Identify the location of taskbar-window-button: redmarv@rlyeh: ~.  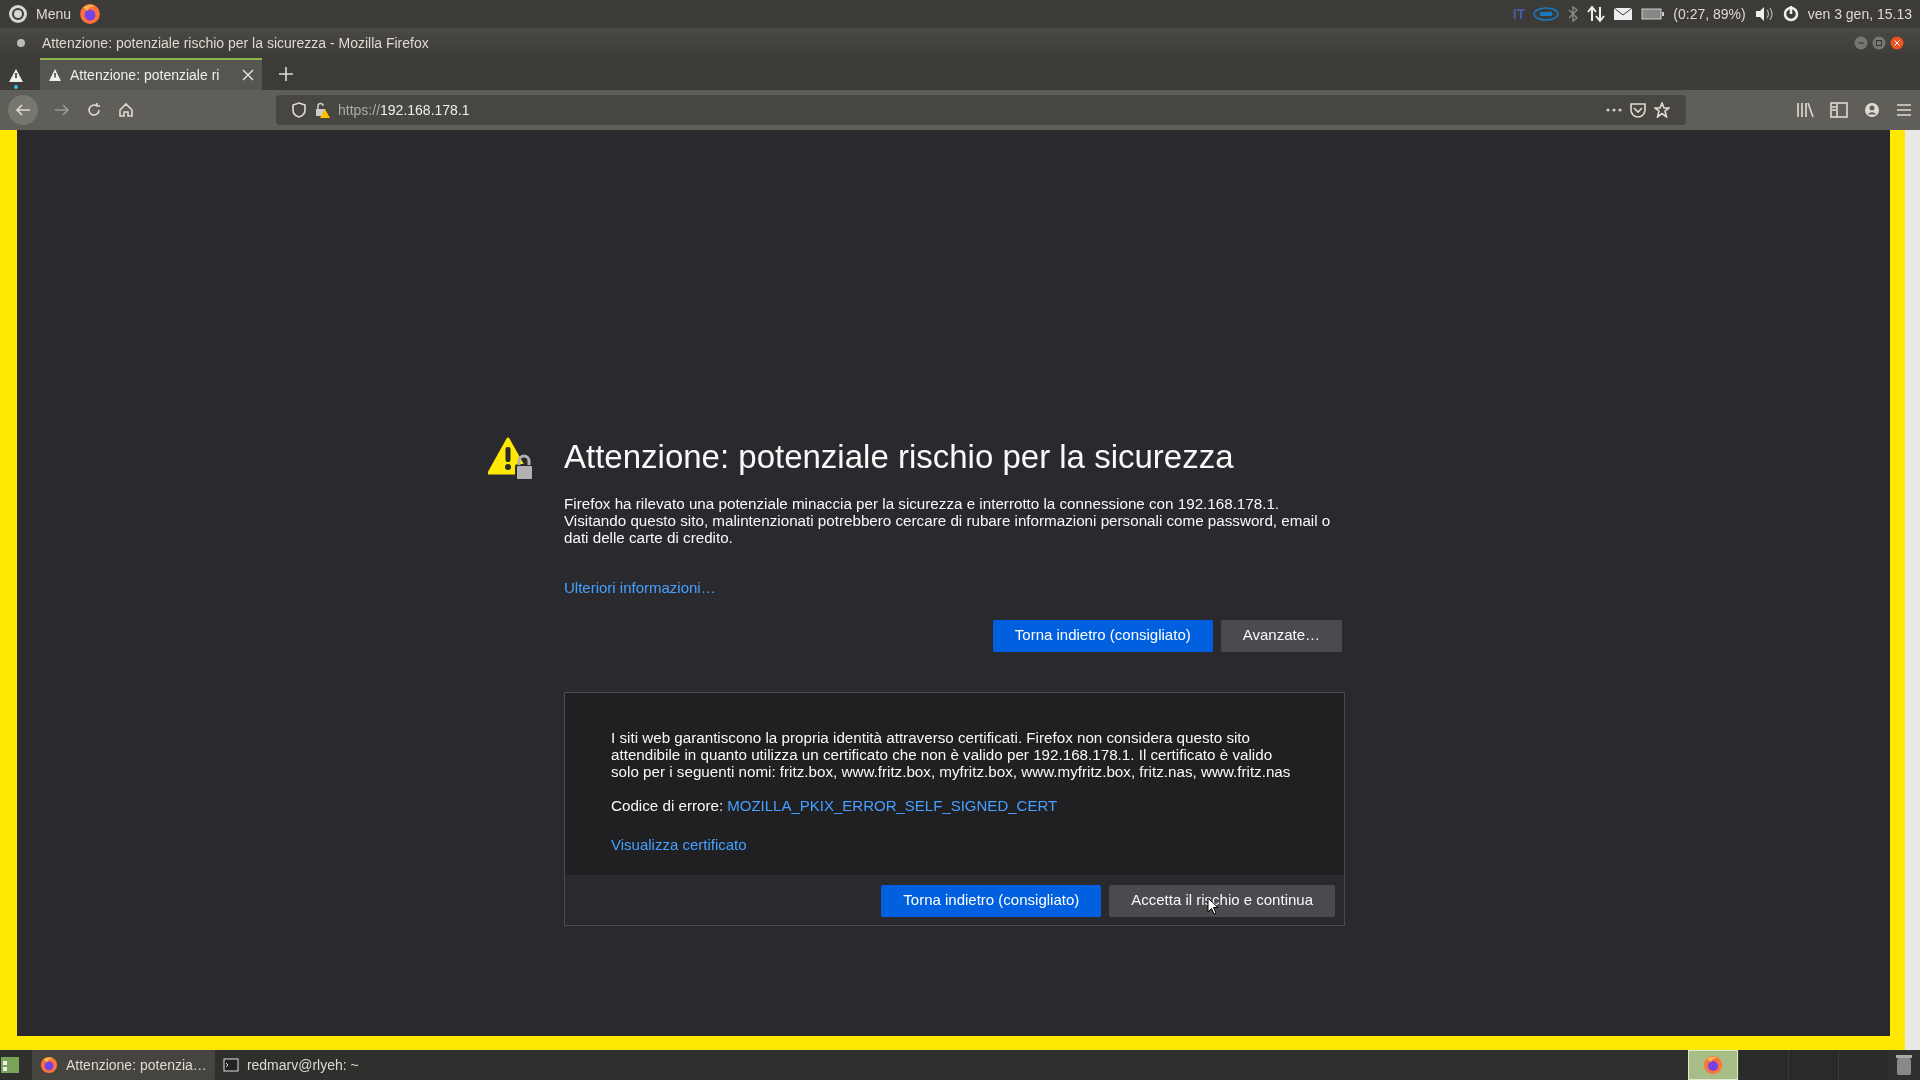
(290, 1065).